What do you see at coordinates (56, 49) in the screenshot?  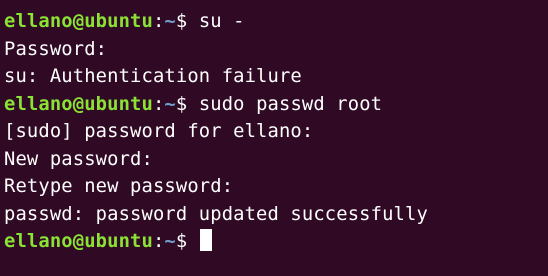 I see `output-line: Password:` at bounding box center [56, 49].